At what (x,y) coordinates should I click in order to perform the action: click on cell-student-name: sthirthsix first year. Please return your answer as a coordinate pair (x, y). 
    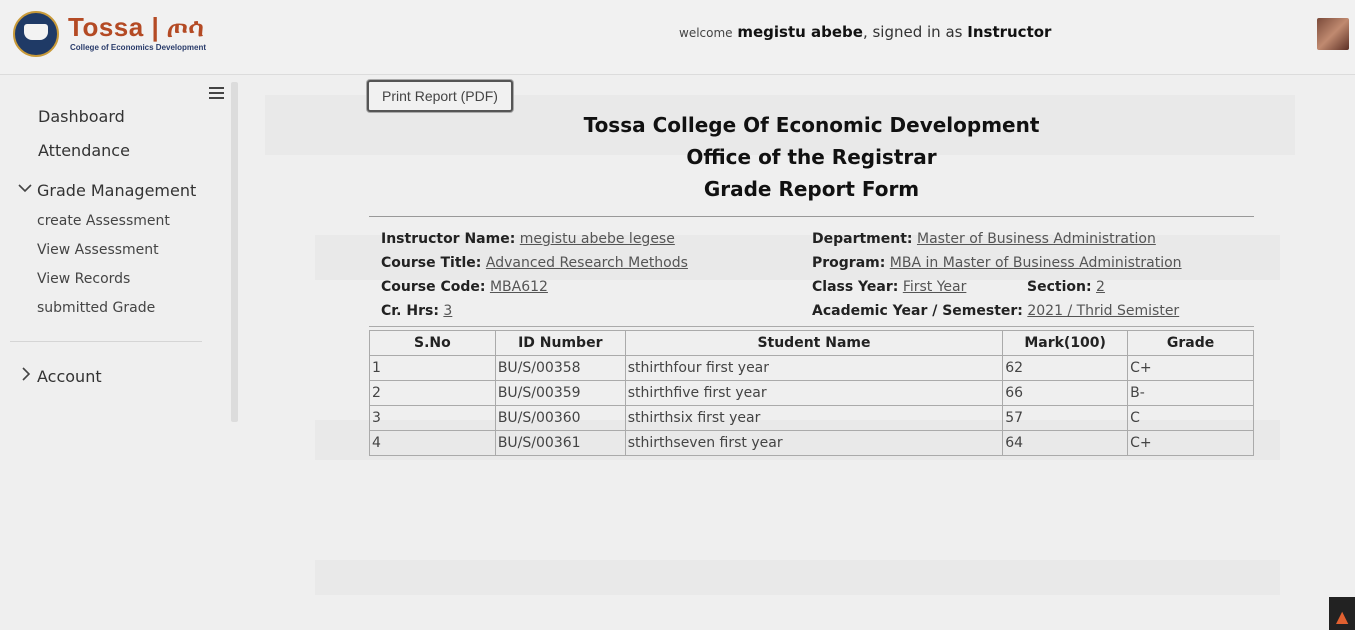
    Looking at the image, I should click on (814, 418).